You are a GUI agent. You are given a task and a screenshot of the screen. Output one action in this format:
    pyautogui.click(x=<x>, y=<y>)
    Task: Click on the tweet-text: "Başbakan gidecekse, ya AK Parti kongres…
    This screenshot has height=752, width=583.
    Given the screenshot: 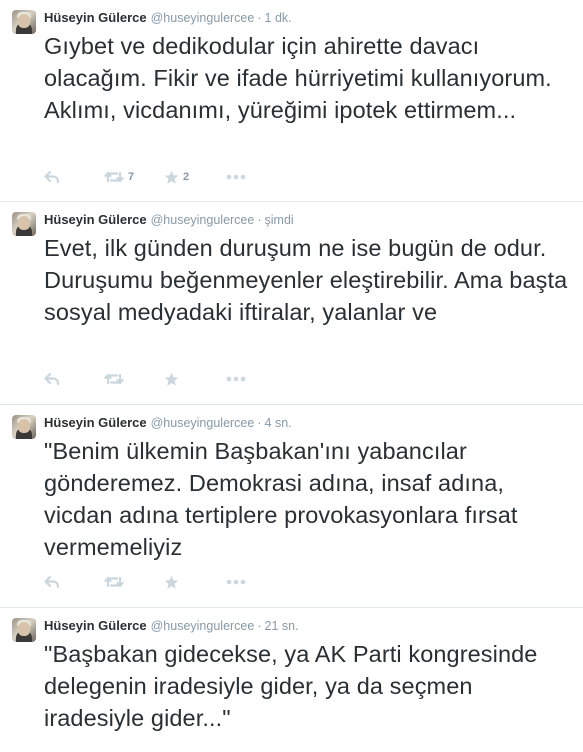 What is the action you would take?
    pyautogui.click(x=291, y=686)
    